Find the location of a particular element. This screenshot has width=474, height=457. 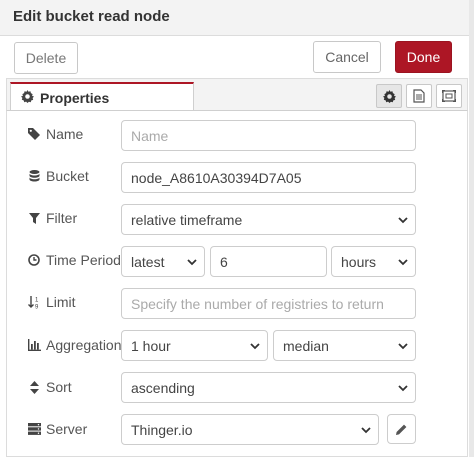

sort-icon is located at coordinates (34, 387).